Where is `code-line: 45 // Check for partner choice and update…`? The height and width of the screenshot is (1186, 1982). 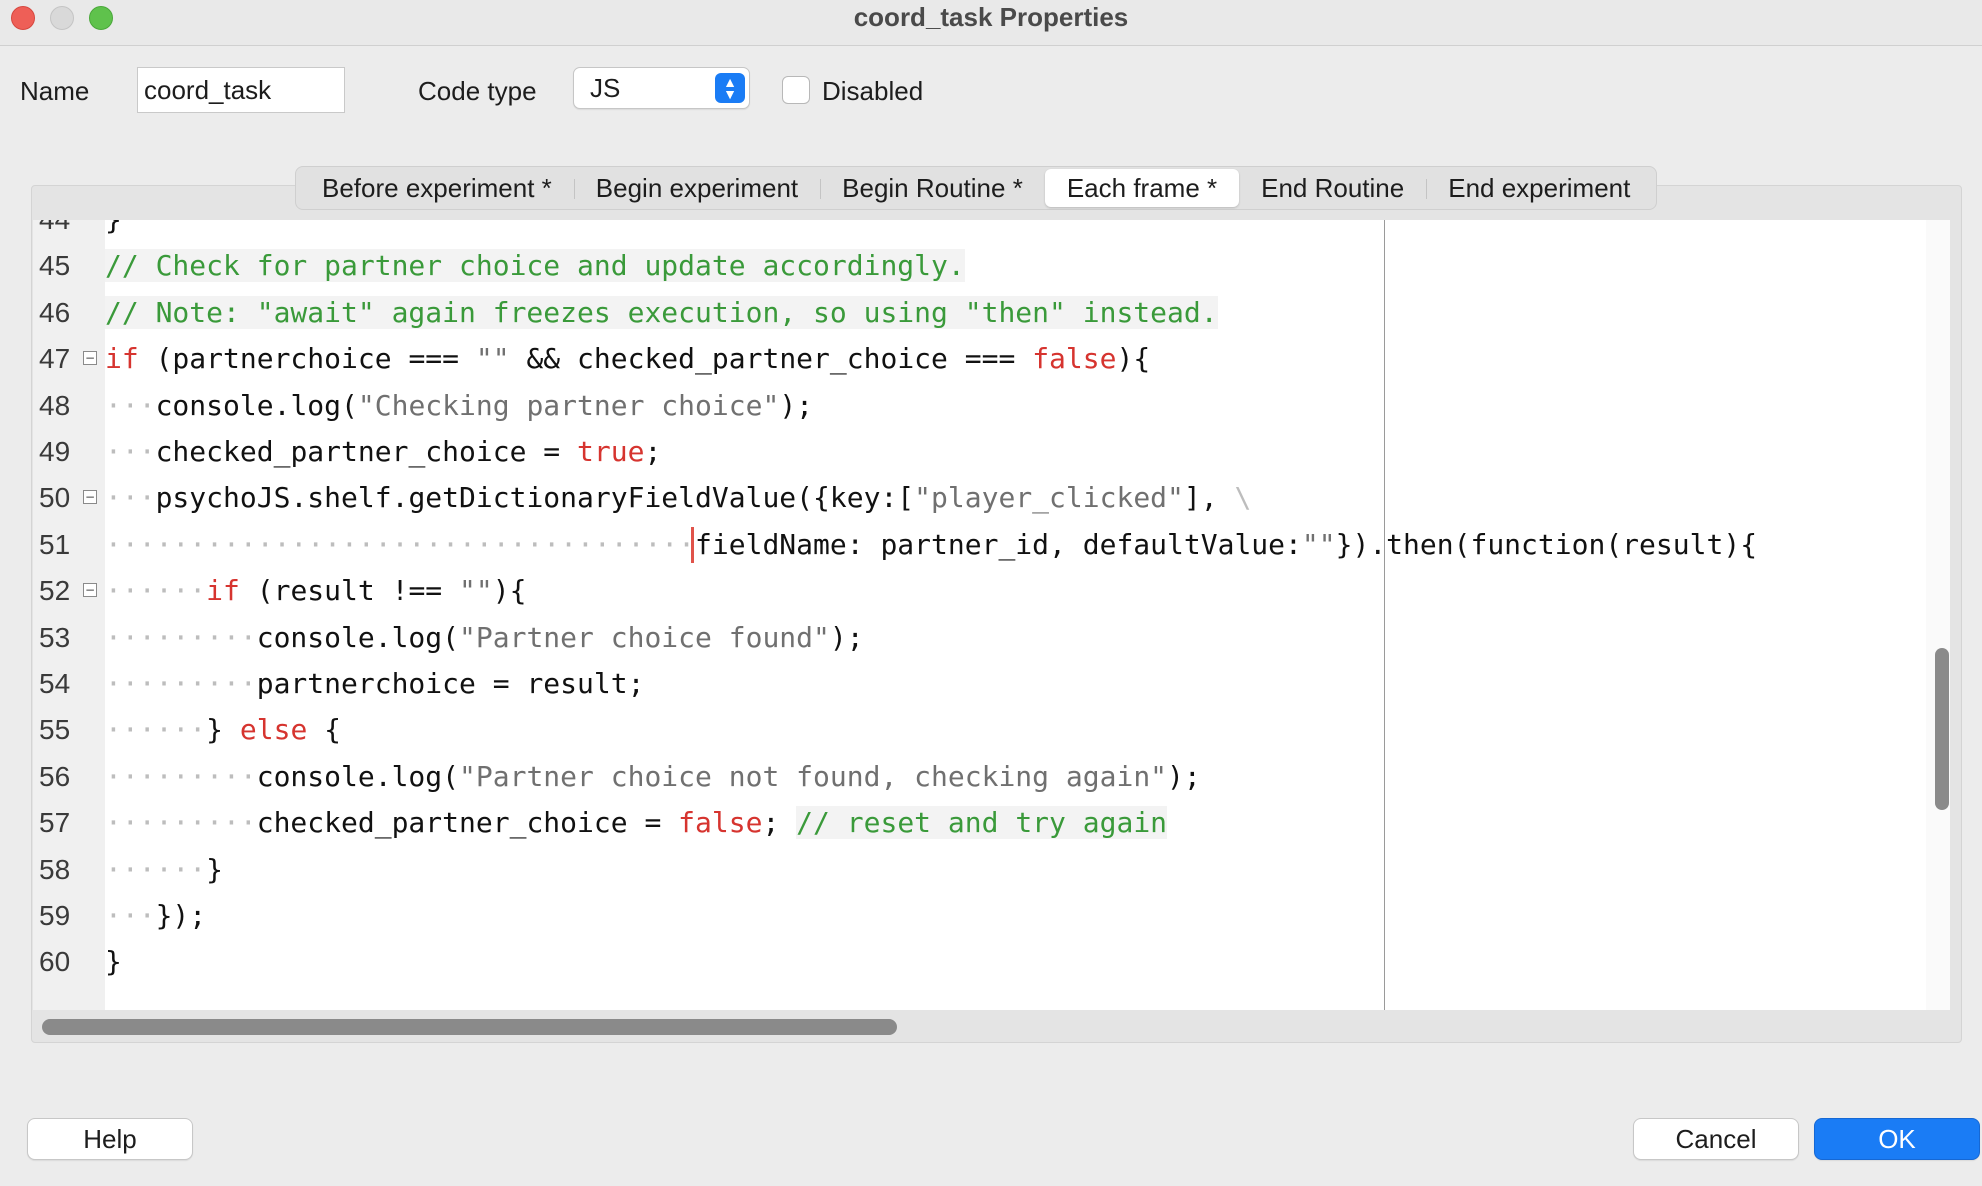 code-line: 45 // Check for partner choice and update… is located at coordinates (980, 266).